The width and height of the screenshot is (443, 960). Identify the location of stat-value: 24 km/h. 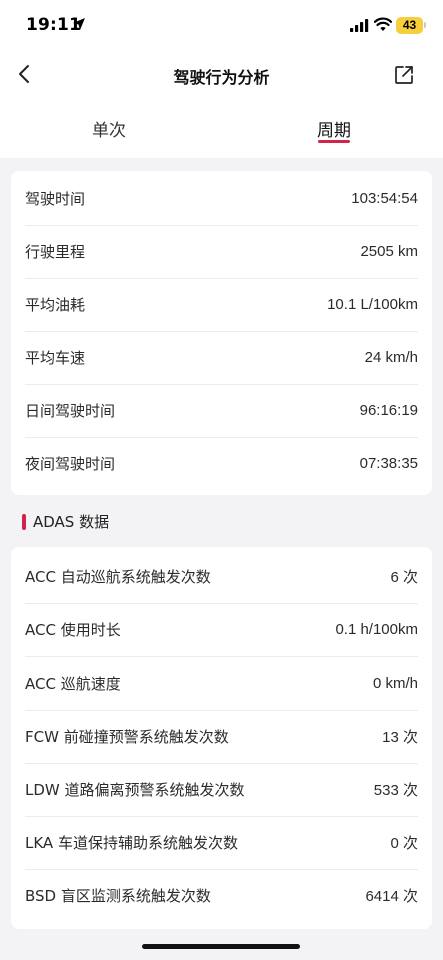
(391, 357).